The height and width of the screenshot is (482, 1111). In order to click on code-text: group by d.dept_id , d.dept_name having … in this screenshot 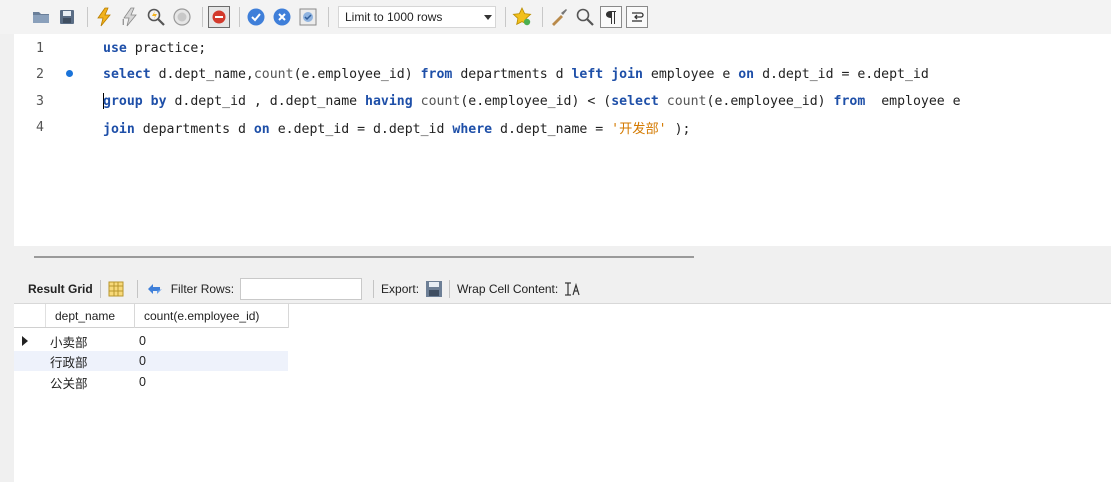, I will do `click(532, 101)`.